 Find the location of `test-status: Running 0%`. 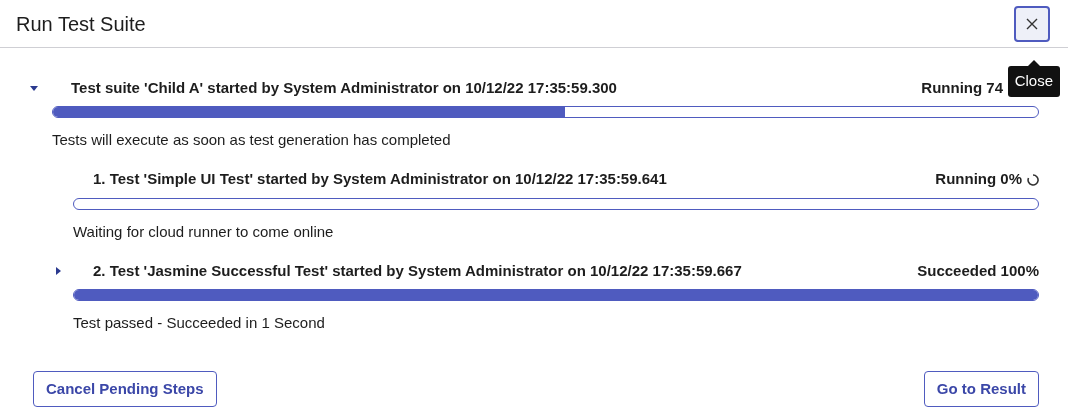

test-status: Running 0% is located at coordinates (978, 179).